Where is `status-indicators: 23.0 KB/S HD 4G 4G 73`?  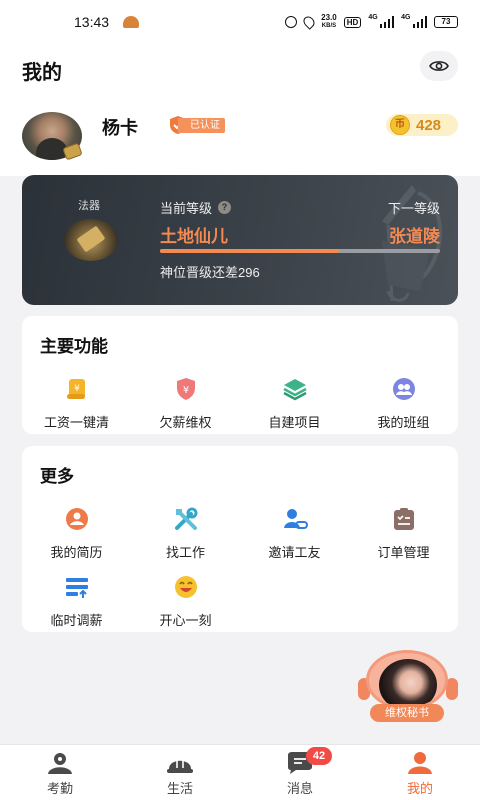 status-indicators: 23.0 KB/S HD 4G 4G 73 is located at coordinates (371, 22).